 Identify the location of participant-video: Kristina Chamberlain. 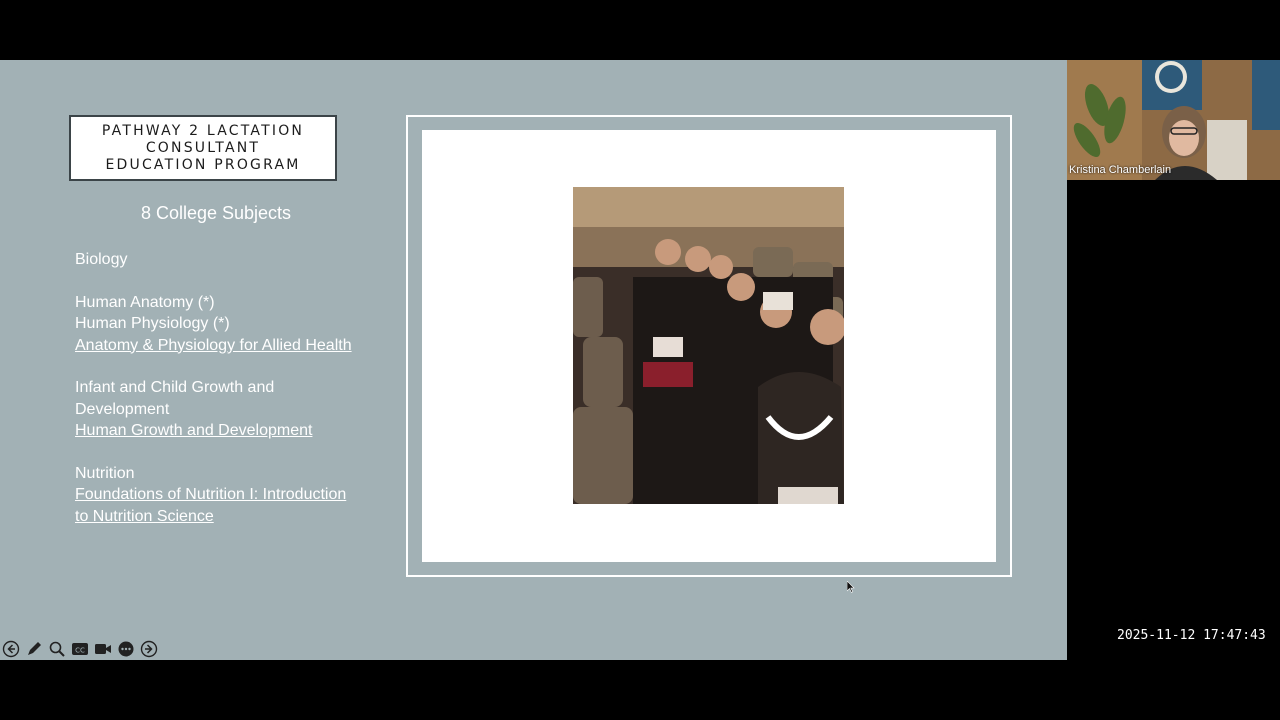
(1173, 120).